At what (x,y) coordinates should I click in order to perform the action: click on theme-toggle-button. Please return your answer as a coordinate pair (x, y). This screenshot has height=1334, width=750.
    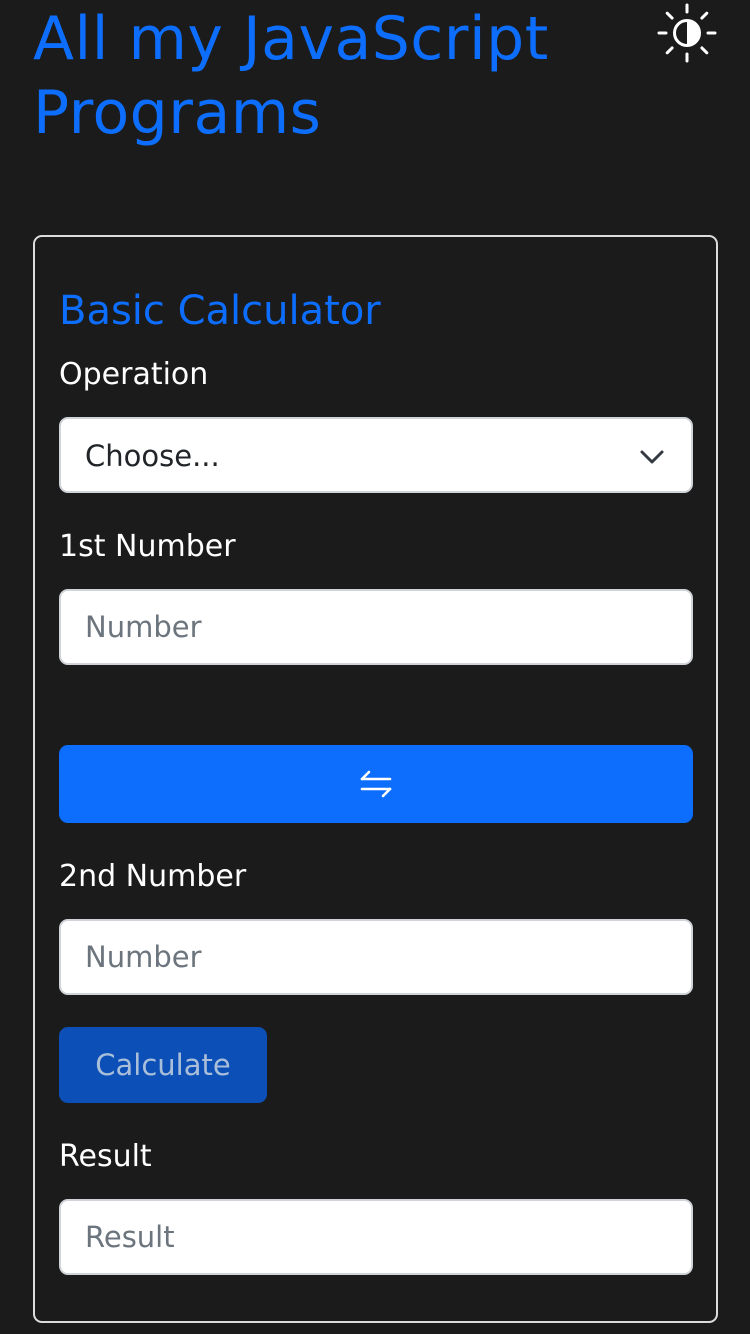
    Looking at the image, I should click on (687, 33).